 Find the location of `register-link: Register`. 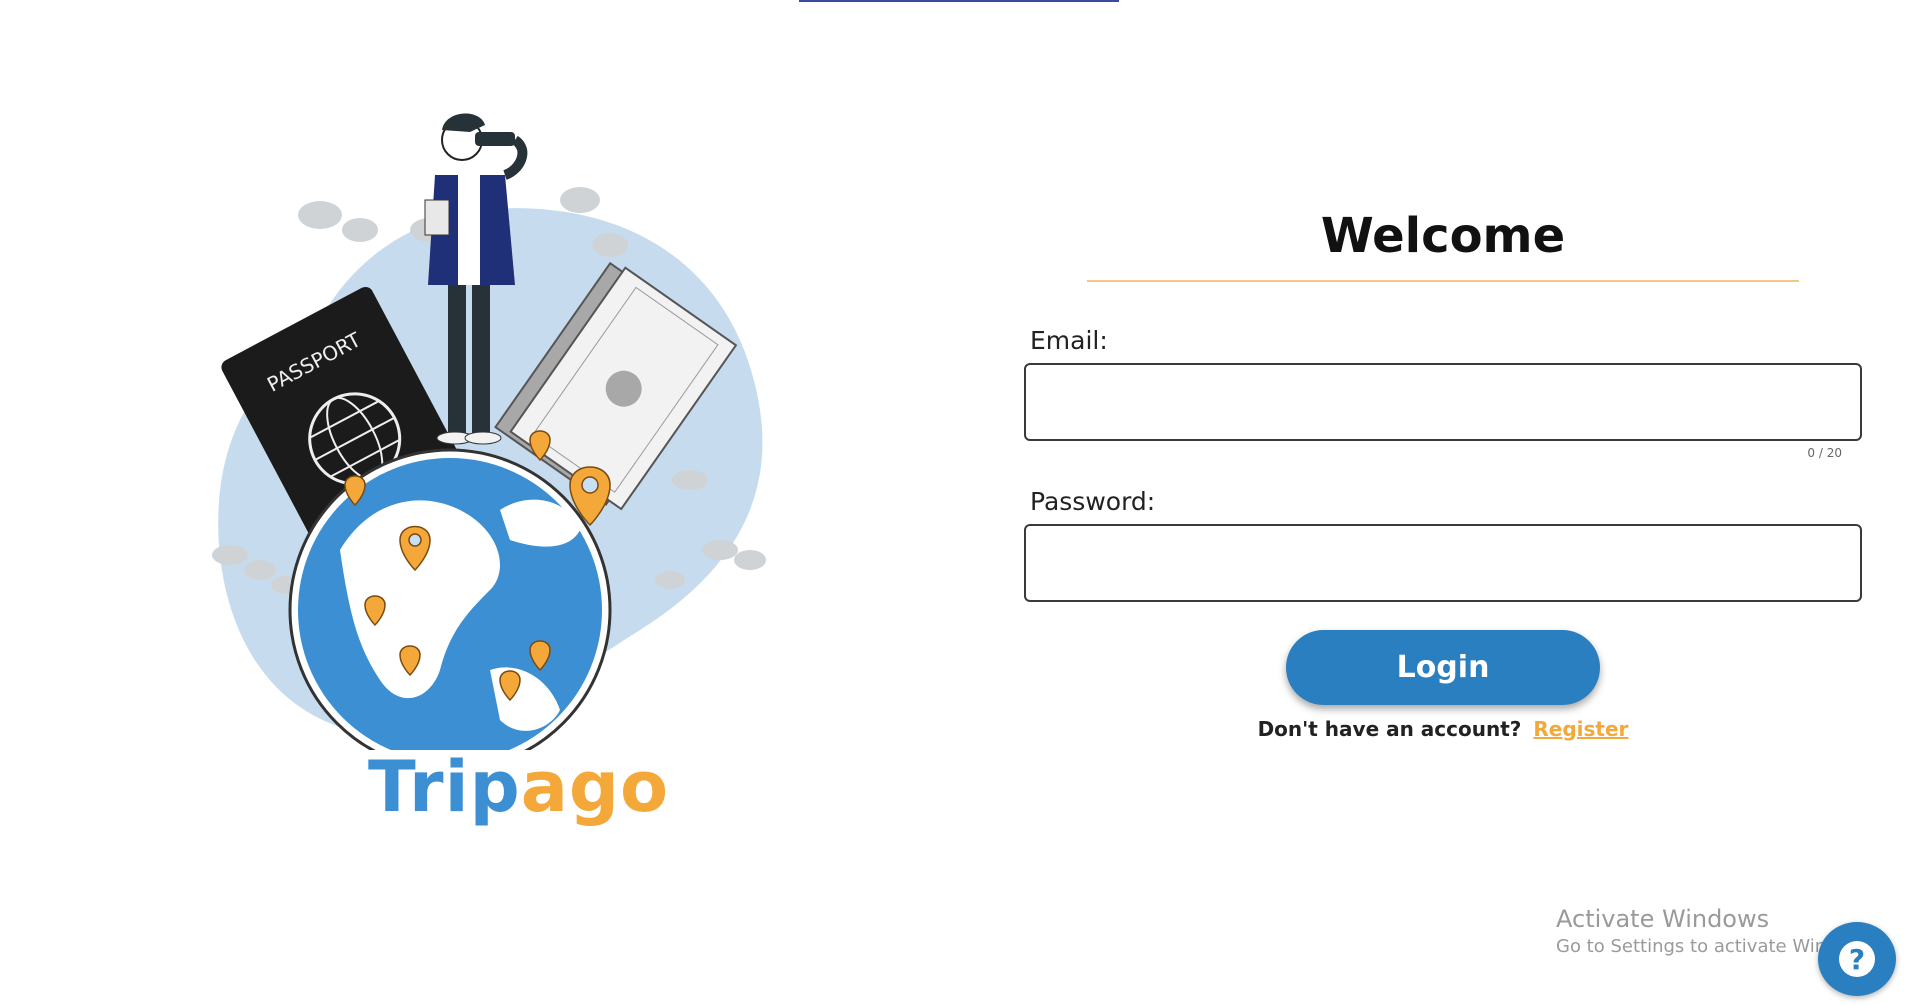

register-link: Register is located at coordinates (1580, 729).